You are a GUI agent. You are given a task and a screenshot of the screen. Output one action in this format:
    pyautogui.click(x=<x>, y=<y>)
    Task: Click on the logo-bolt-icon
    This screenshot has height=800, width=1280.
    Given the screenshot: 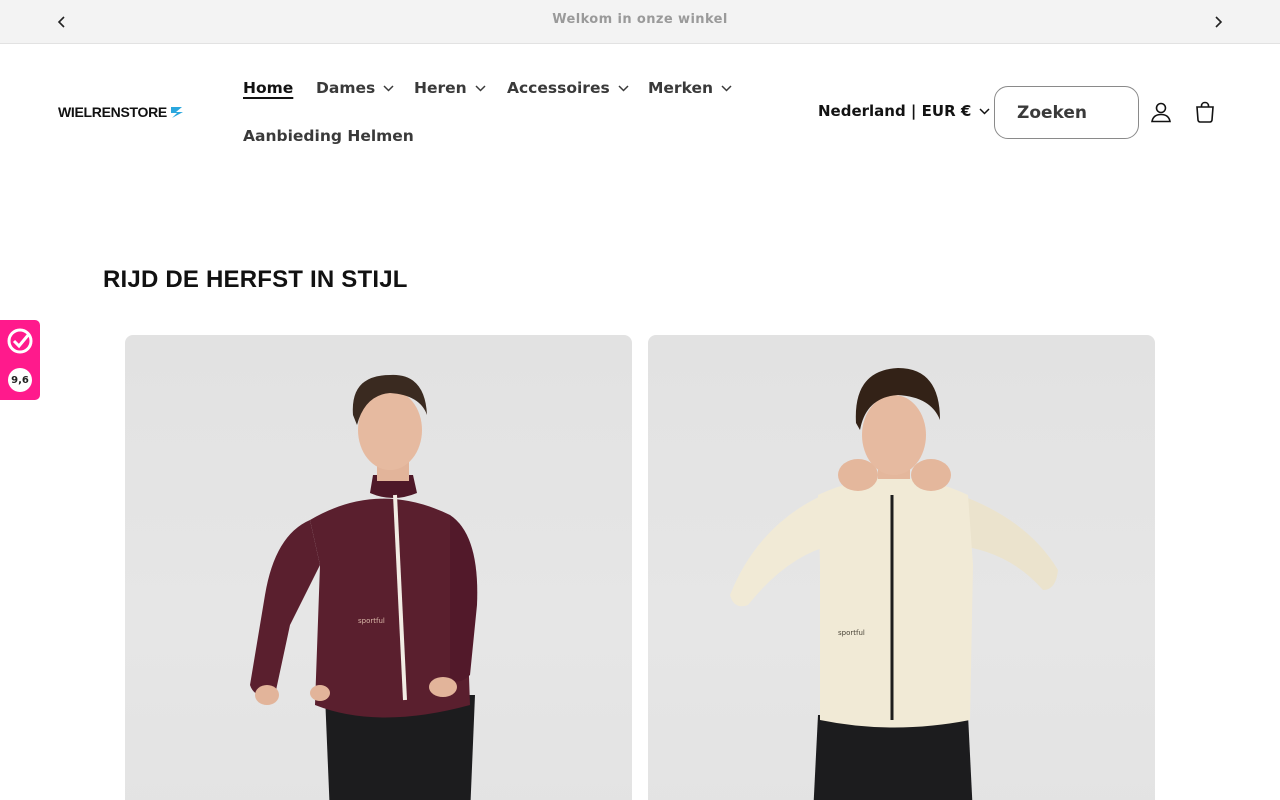 What is the action you would take?
    pyautogui.click(x=176, y=112)
    